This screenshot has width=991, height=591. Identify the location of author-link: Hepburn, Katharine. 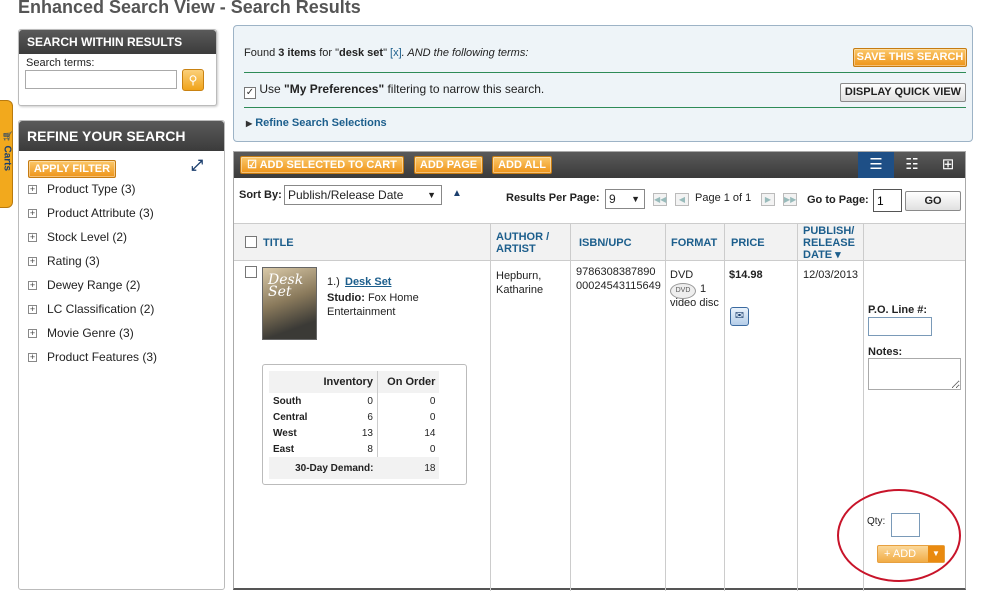
(531, 283).